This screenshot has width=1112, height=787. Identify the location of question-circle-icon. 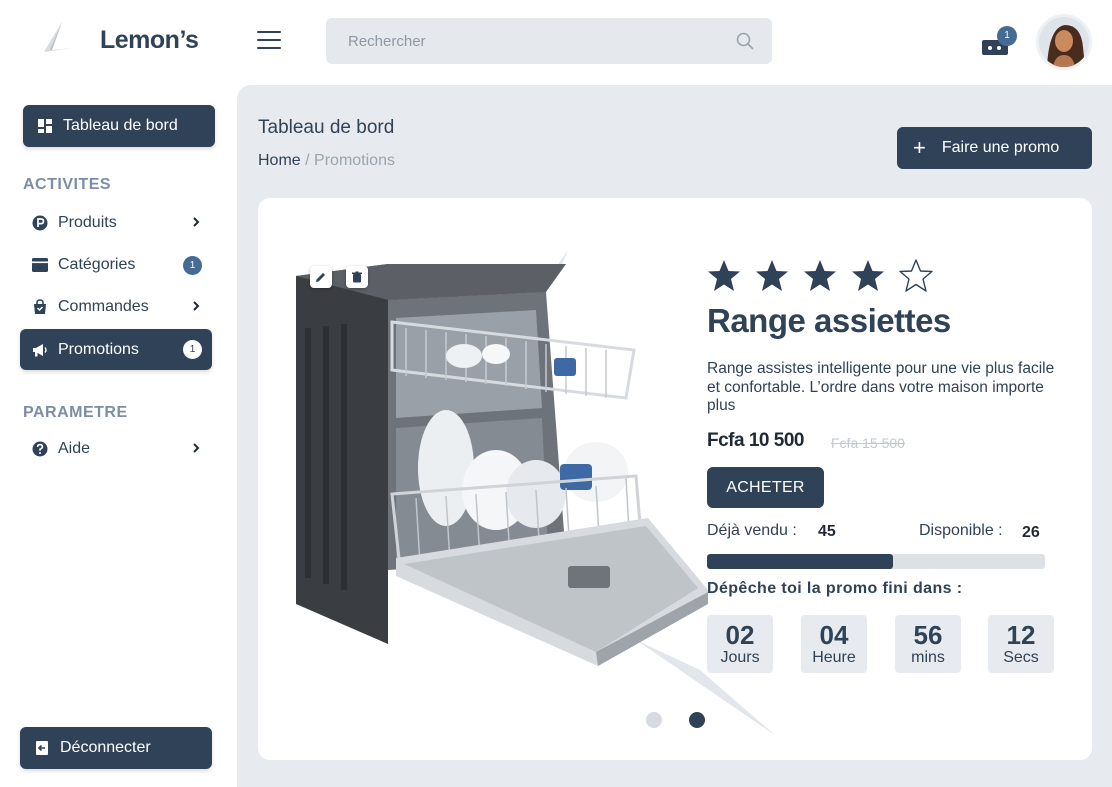
(40, 449).